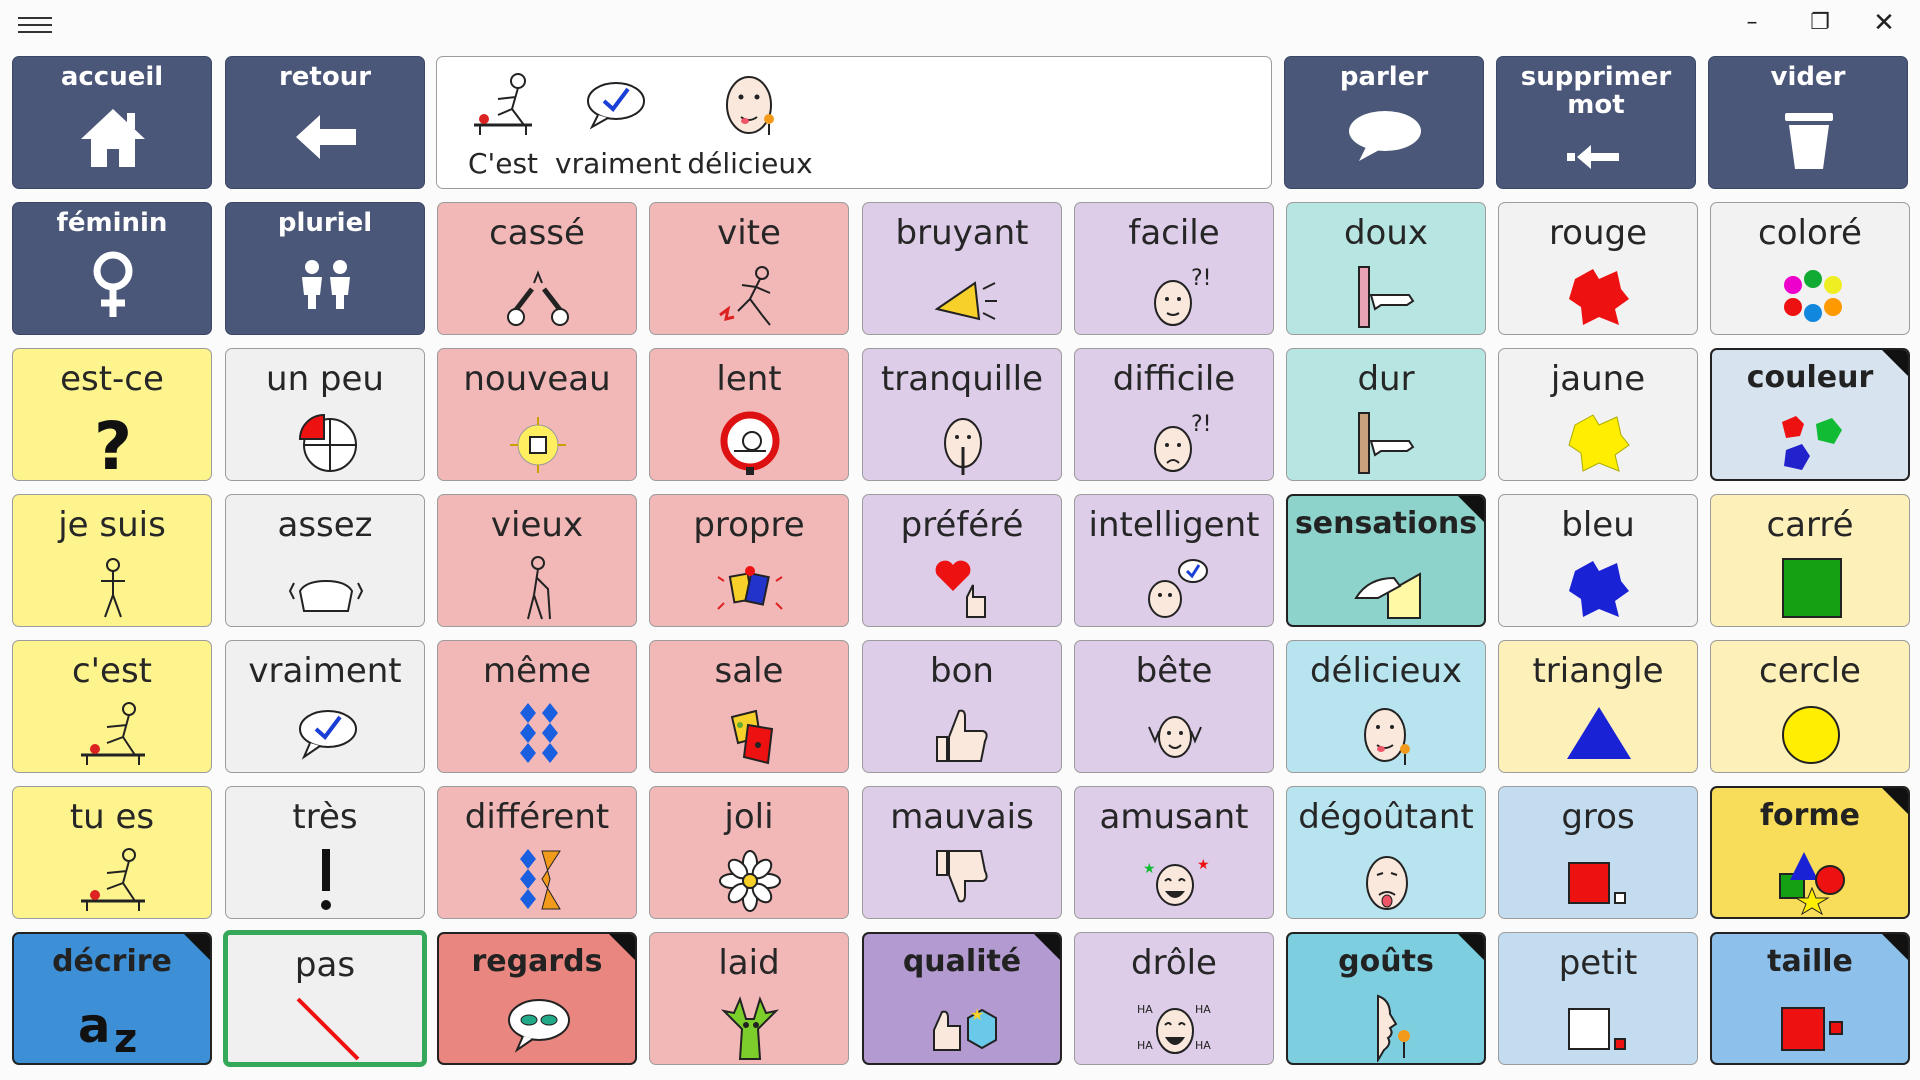 This screenshot has width=1920, height=1080. I want to click on dirty-icon, so click(752, 737).